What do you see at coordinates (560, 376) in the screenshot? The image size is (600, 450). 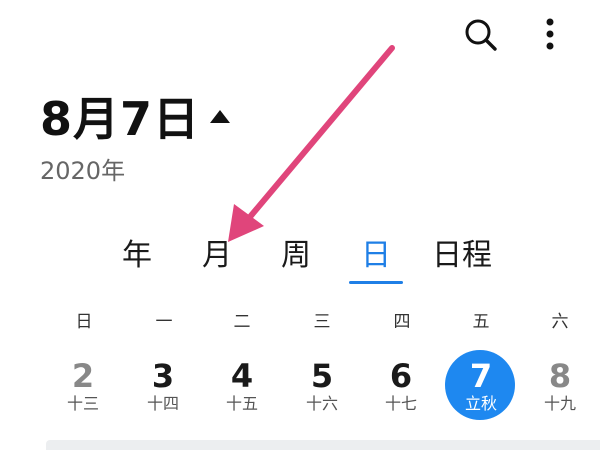 I see `date-number: 8` at bounding box center [560, 376].